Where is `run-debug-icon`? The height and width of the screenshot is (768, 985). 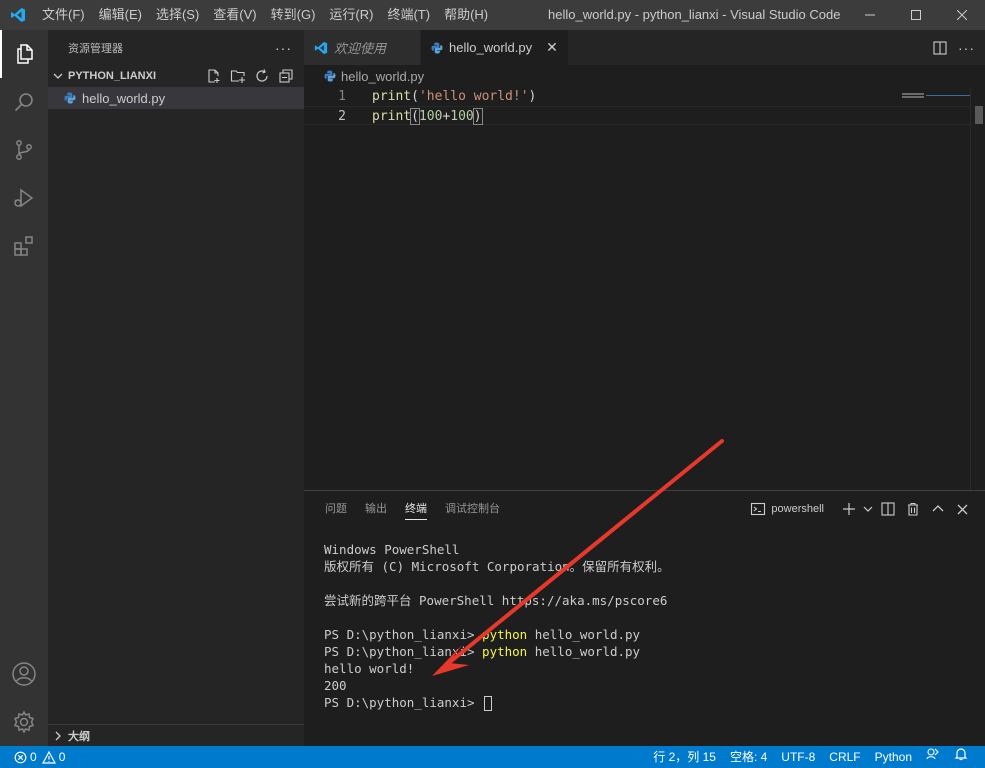
run-debug-icon is located at coordinates (24, 198).